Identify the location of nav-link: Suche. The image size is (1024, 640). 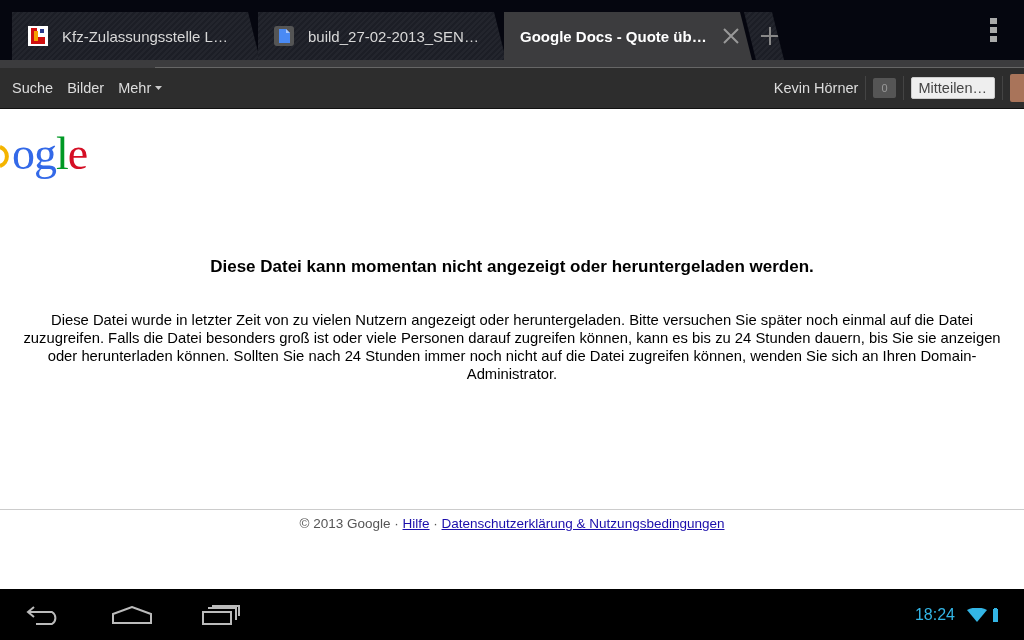
(33, 88).